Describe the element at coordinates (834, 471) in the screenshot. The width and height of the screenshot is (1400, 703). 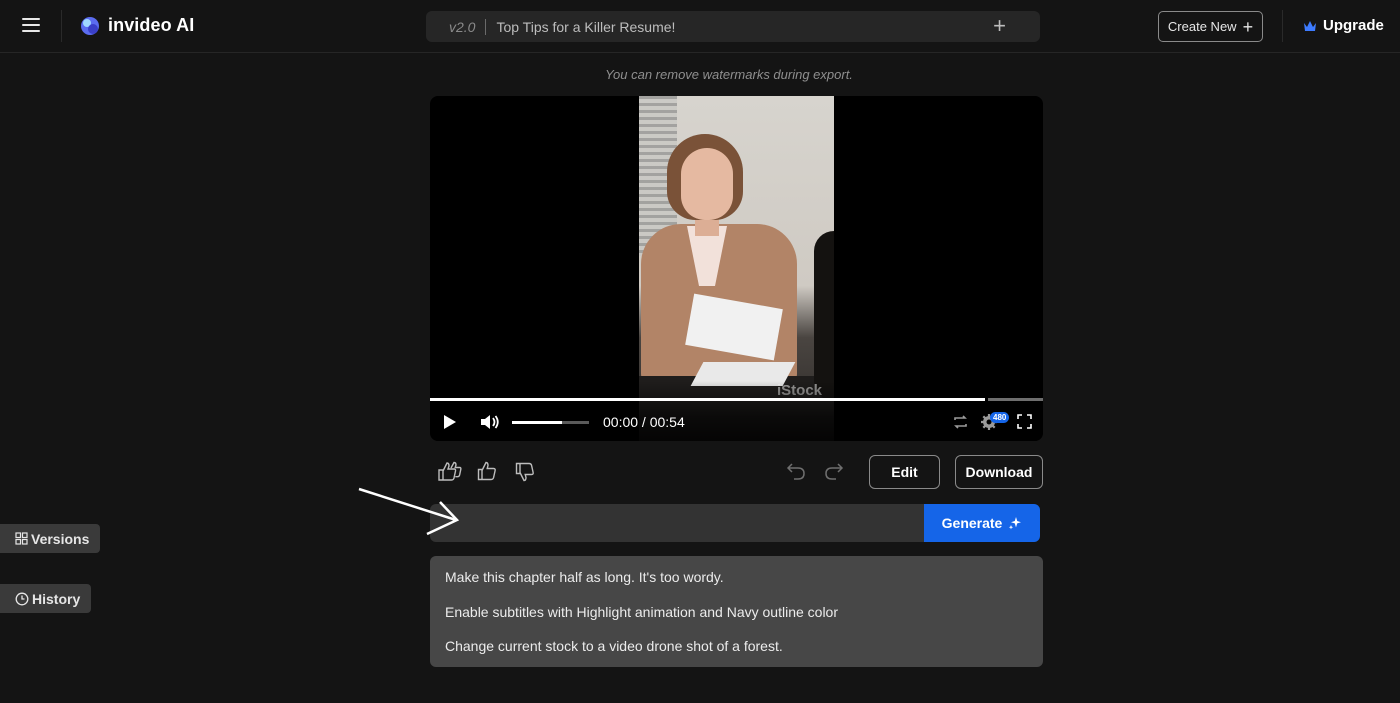
I see `redo-icon` at that location.